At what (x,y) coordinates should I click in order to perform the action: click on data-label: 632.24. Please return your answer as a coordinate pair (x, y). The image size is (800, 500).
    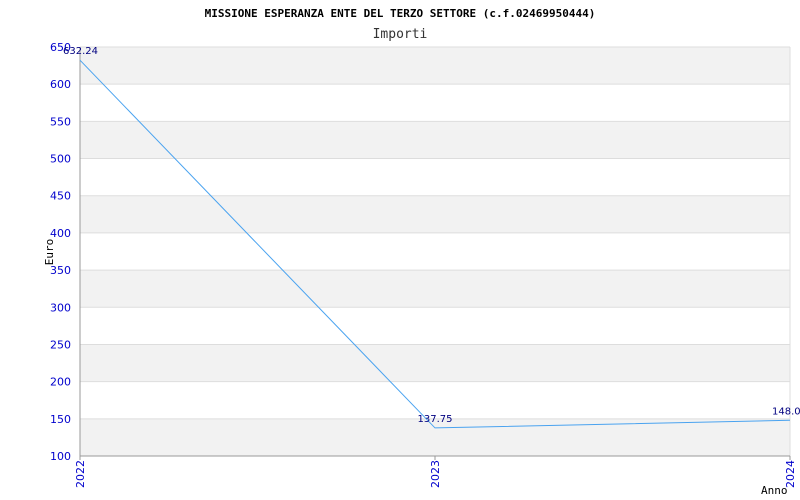
    Looking at the image, I should click on (80, 51).